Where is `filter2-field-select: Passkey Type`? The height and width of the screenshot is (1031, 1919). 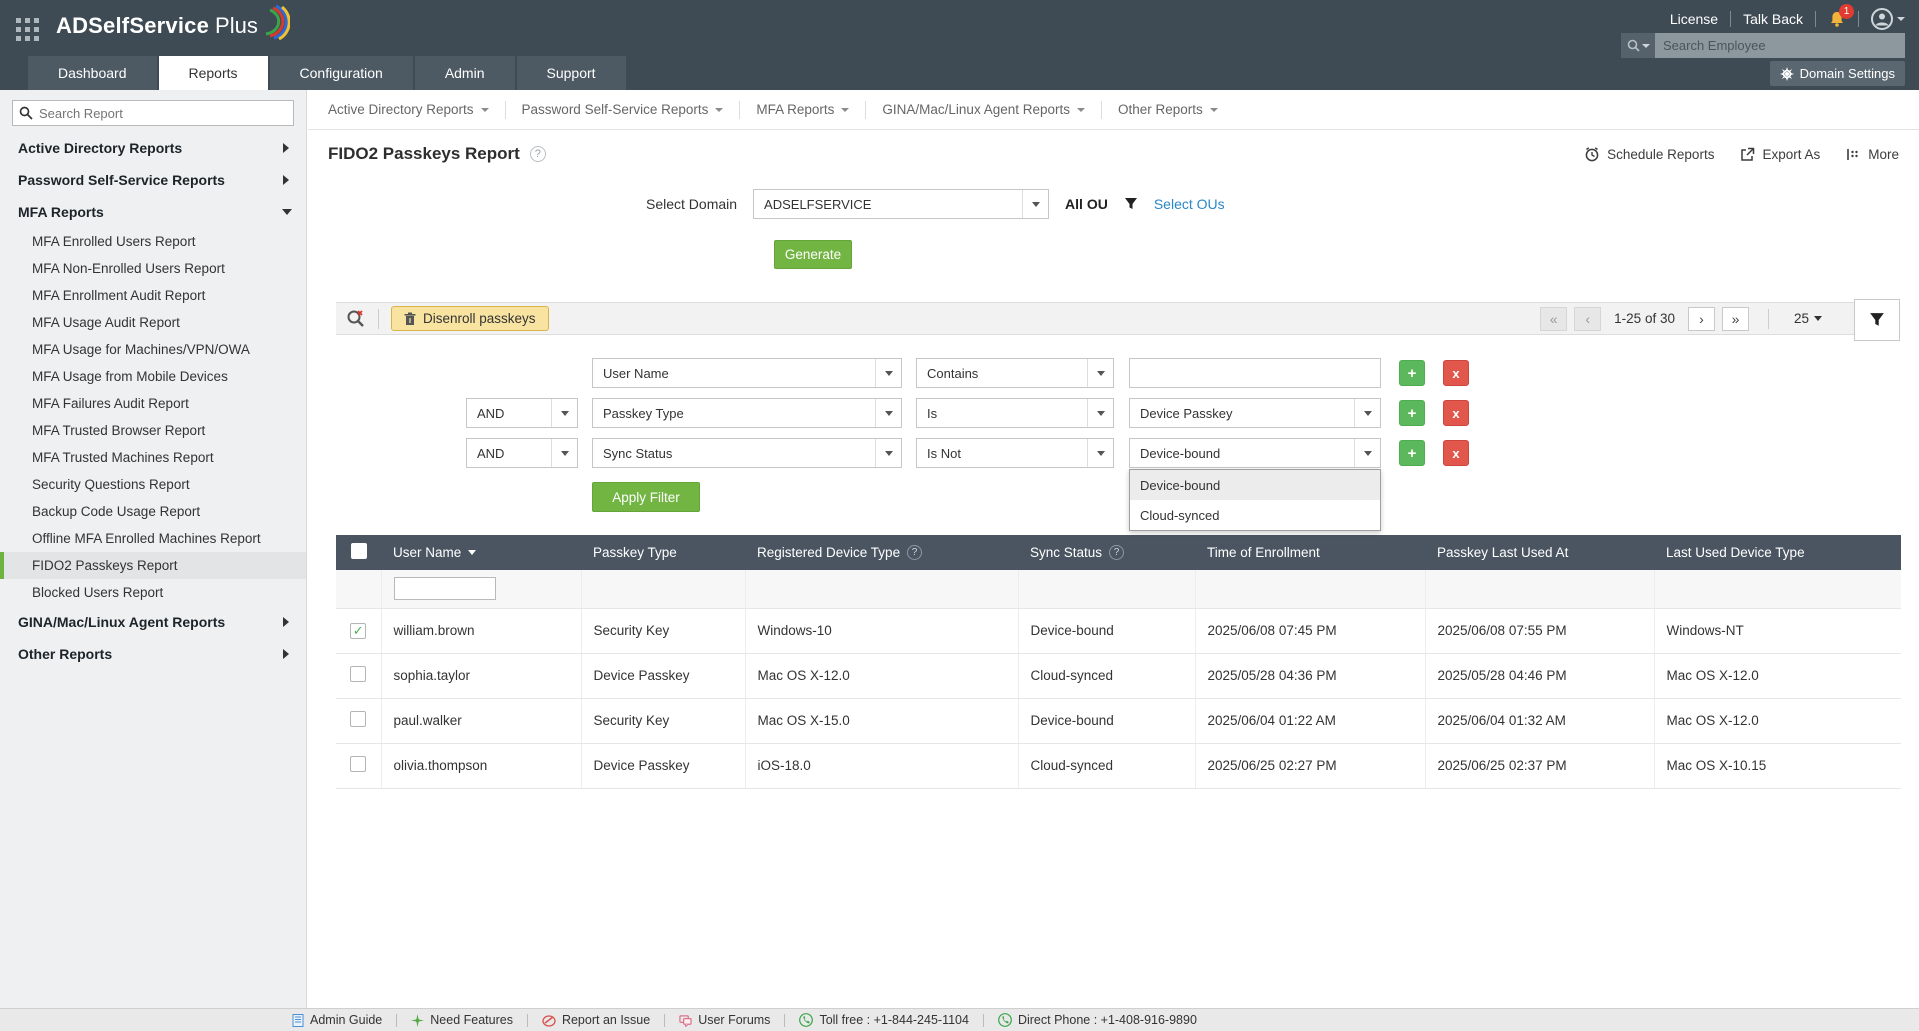 filter2-field-select: Passkey Type is located at coordinates (747, 413).